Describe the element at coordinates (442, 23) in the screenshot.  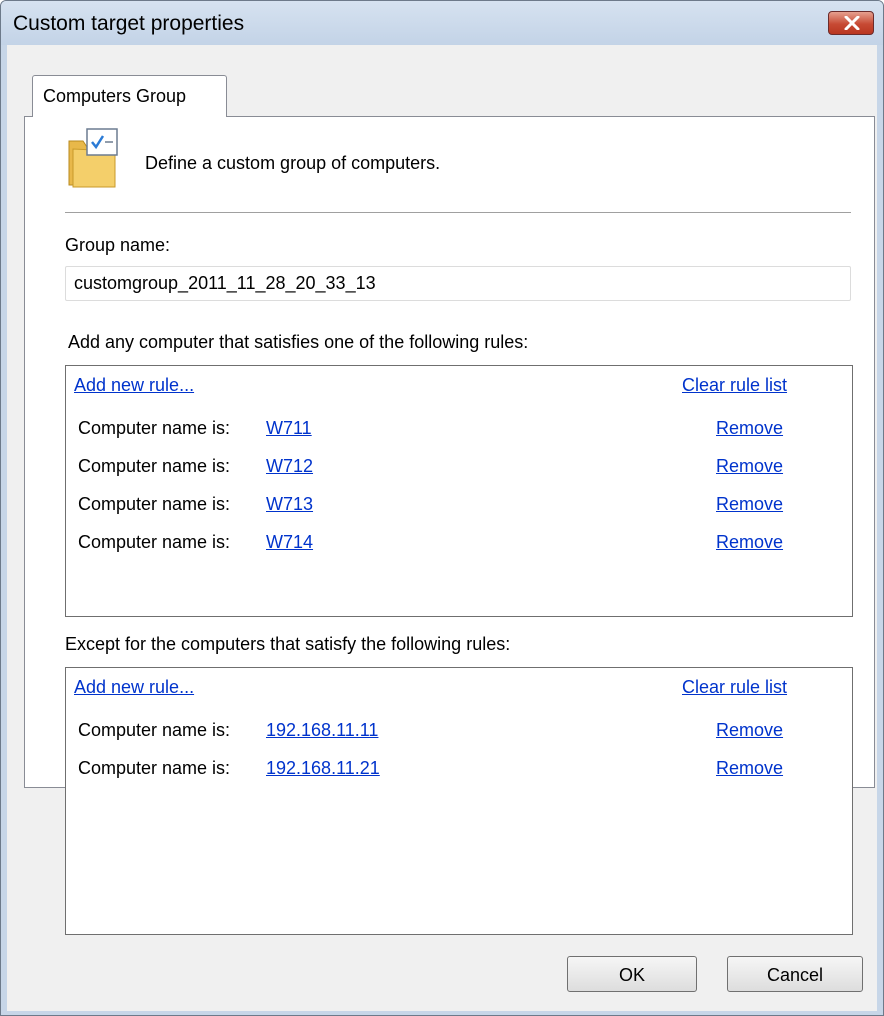
I see `title-bar: Custom target properties` at that location.